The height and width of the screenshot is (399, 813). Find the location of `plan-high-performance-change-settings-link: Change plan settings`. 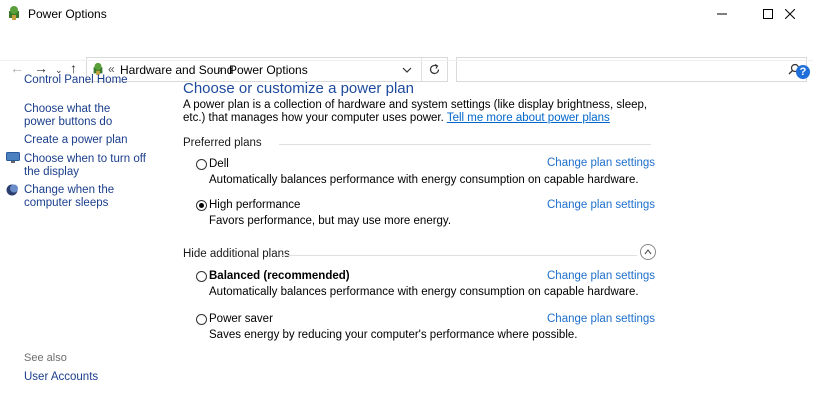

plan-high-performance-change-settings-link: Change plan settings is located at coordinates (601, 205).